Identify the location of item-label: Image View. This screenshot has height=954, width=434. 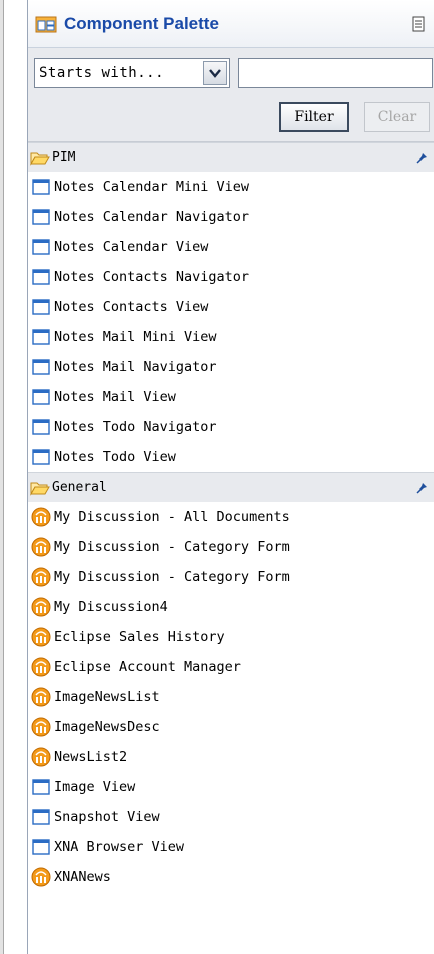
(95, 787).